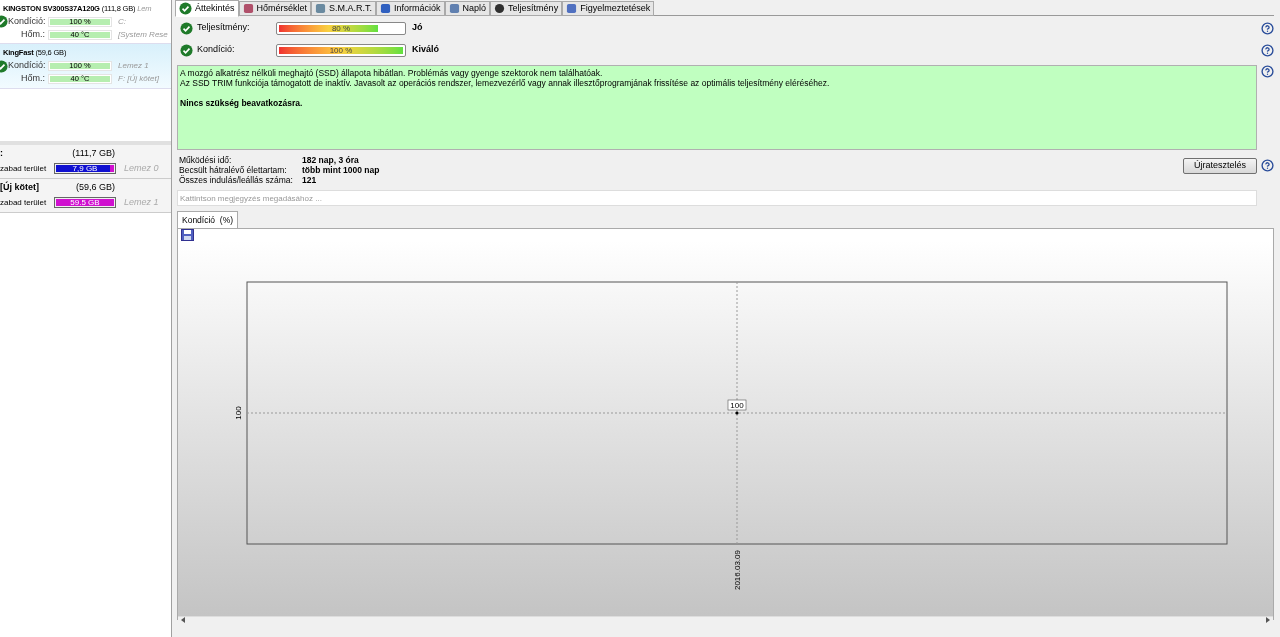  I want to click on partition-size: (111,7 GB), so click(93, 153).